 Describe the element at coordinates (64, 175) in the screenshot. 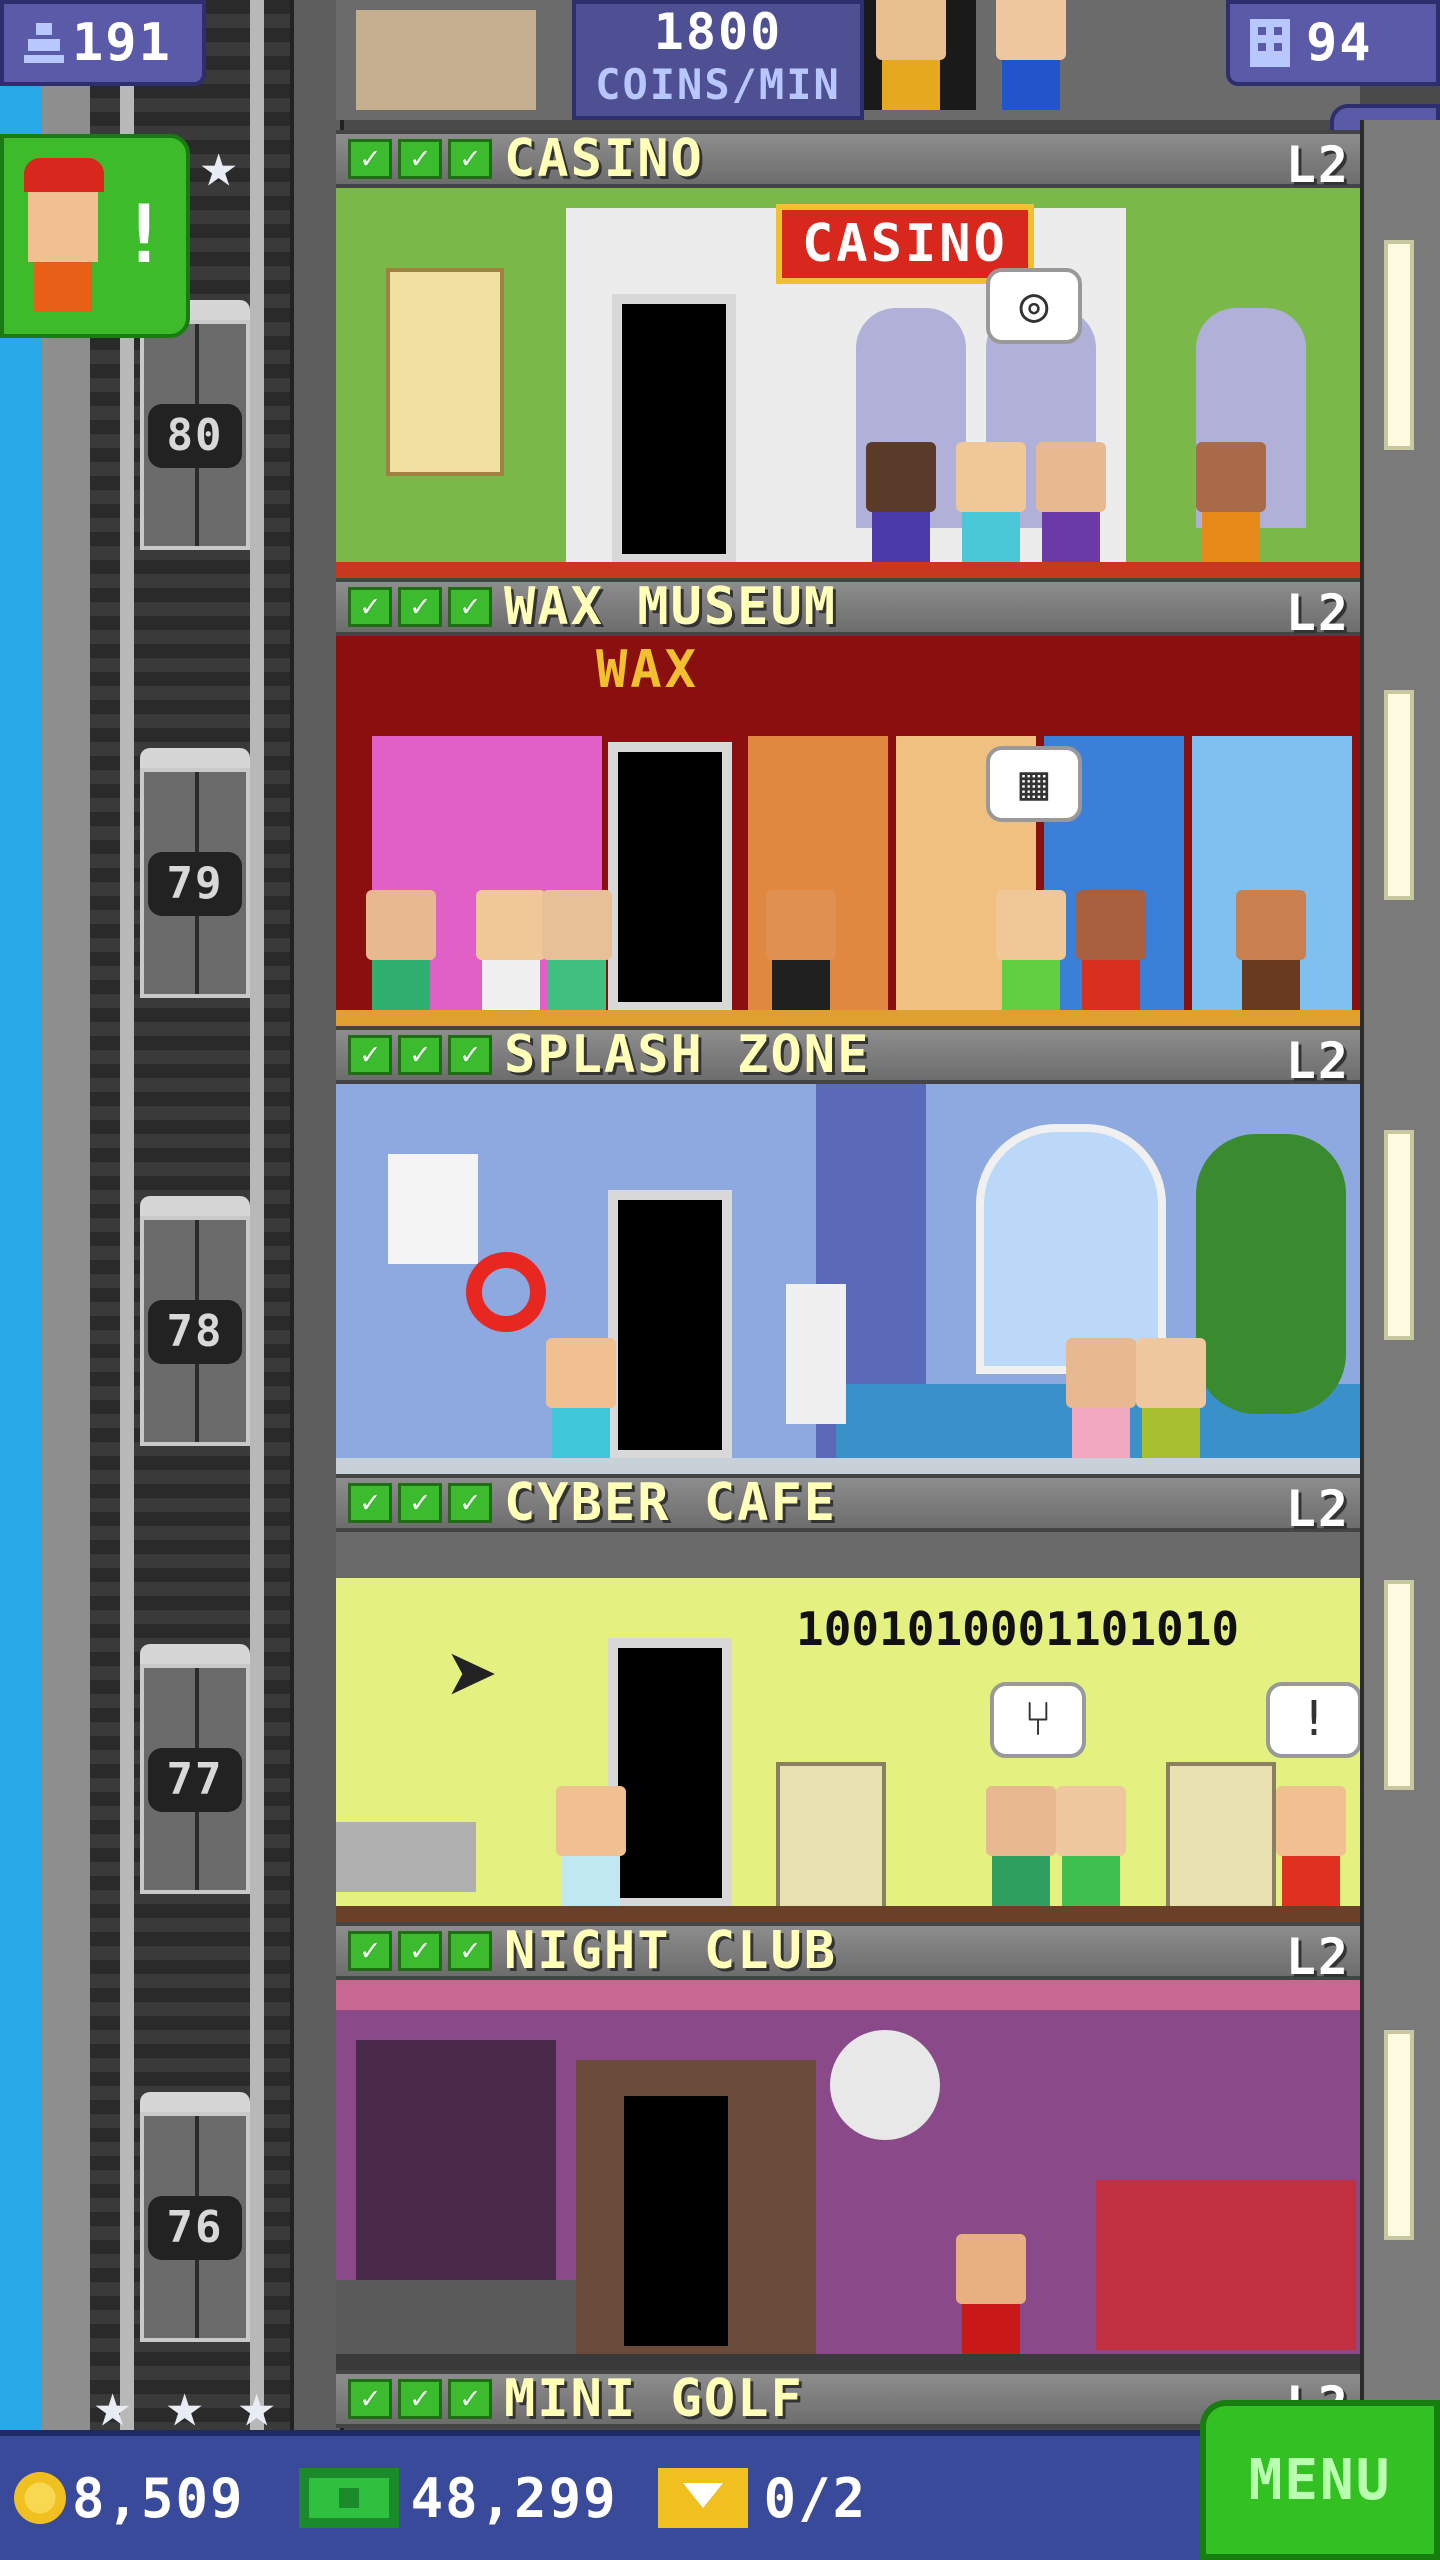

I see `visitor-cap` at that location.